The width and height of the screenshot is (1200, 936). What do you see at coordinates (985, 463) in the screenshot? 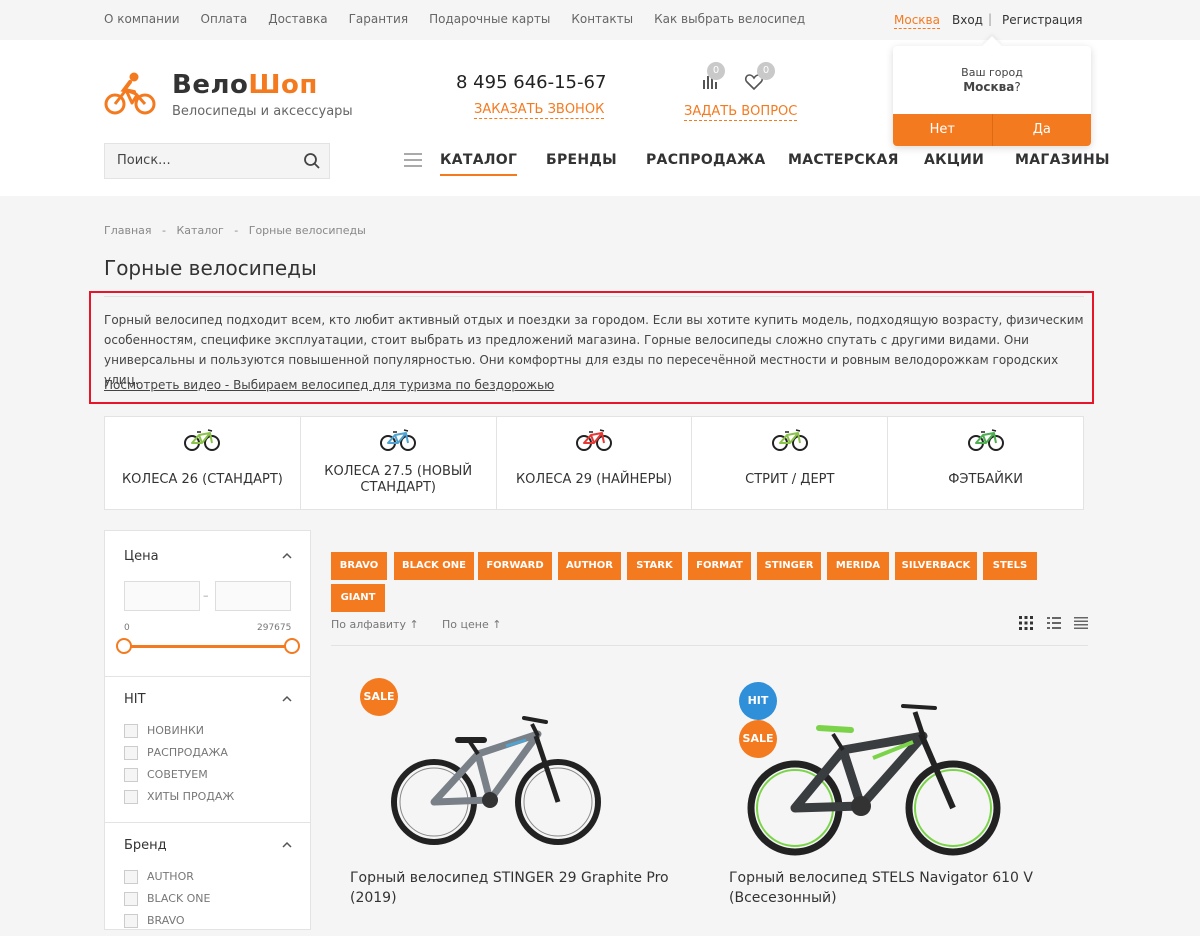
I see `category-tile: ФЭТБАЙКИ` at bounding box center [985, 463].